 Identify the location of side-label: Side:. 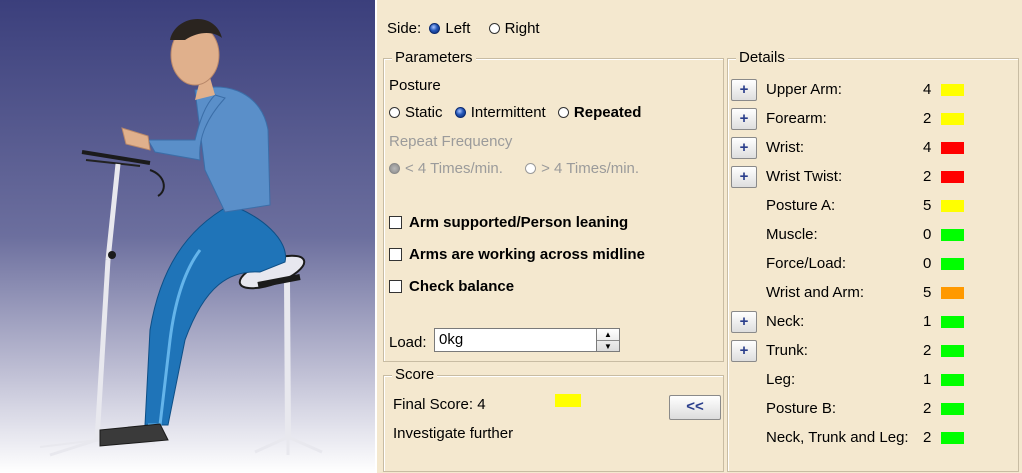
(404, 28).